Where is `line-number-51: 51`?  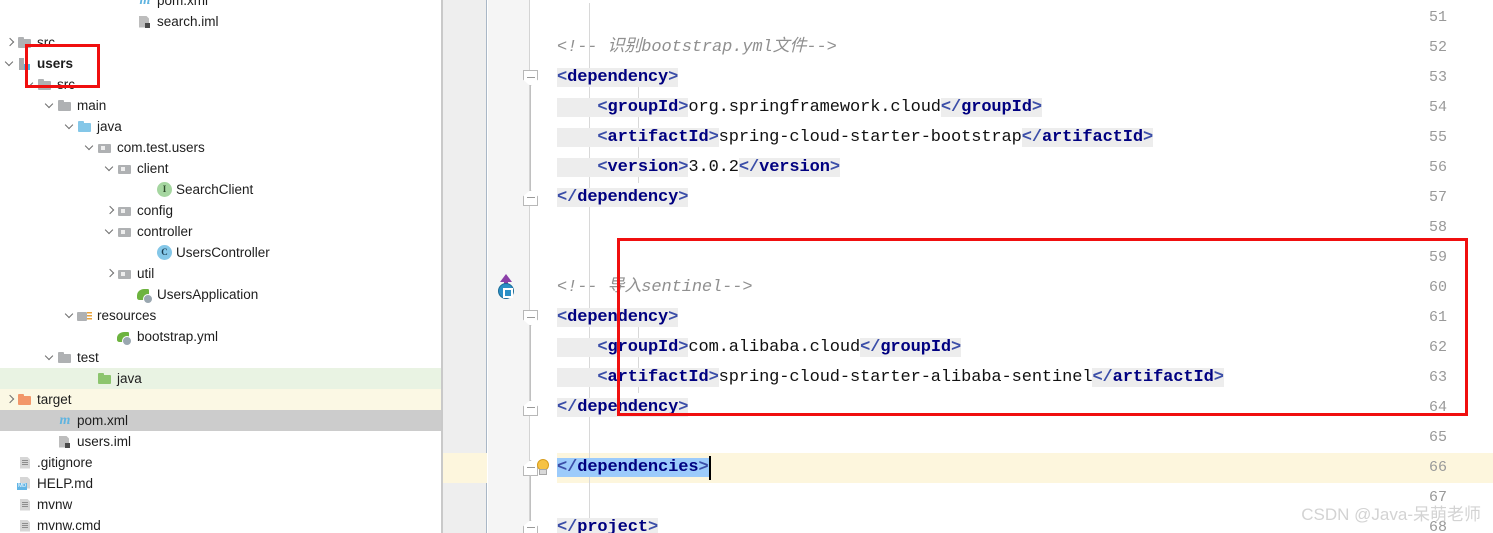
line-number-51: 51 is located at coordinates (1427, 18).